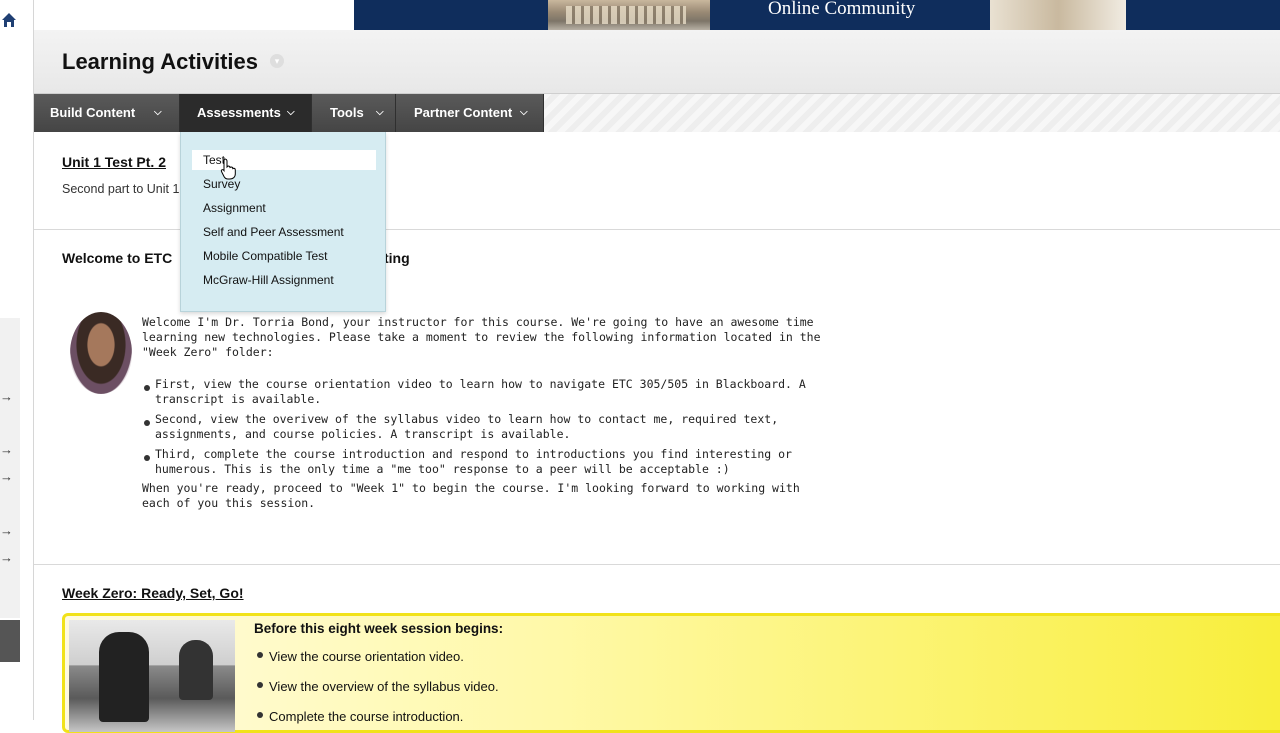 This screenshot has height=733, width=1280. Describe the element at coordinates (121, 189) in the screenshot. I see `unit-test-description: Second part to Unit 1` at that location.